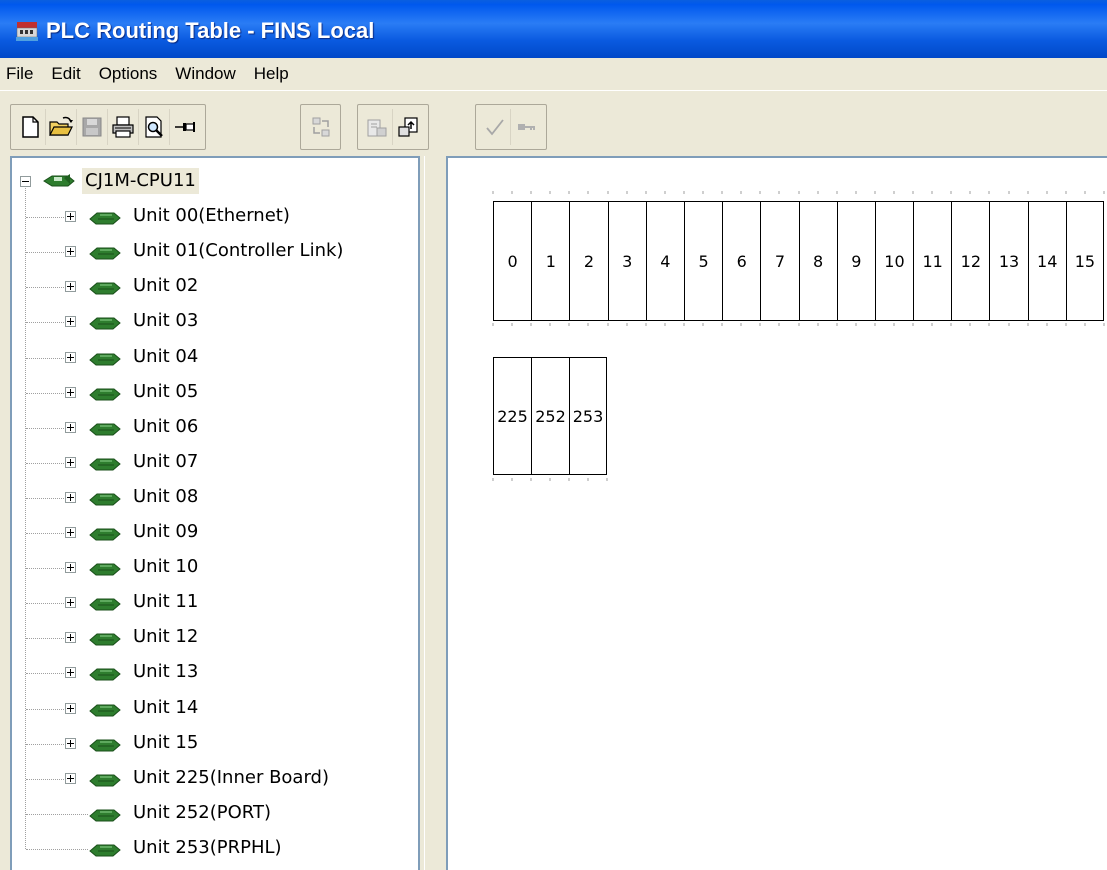 The height and width of the screenshot is (870, 1107). I want to click on tree-unit-item: Unit 09, so click(215, 532).